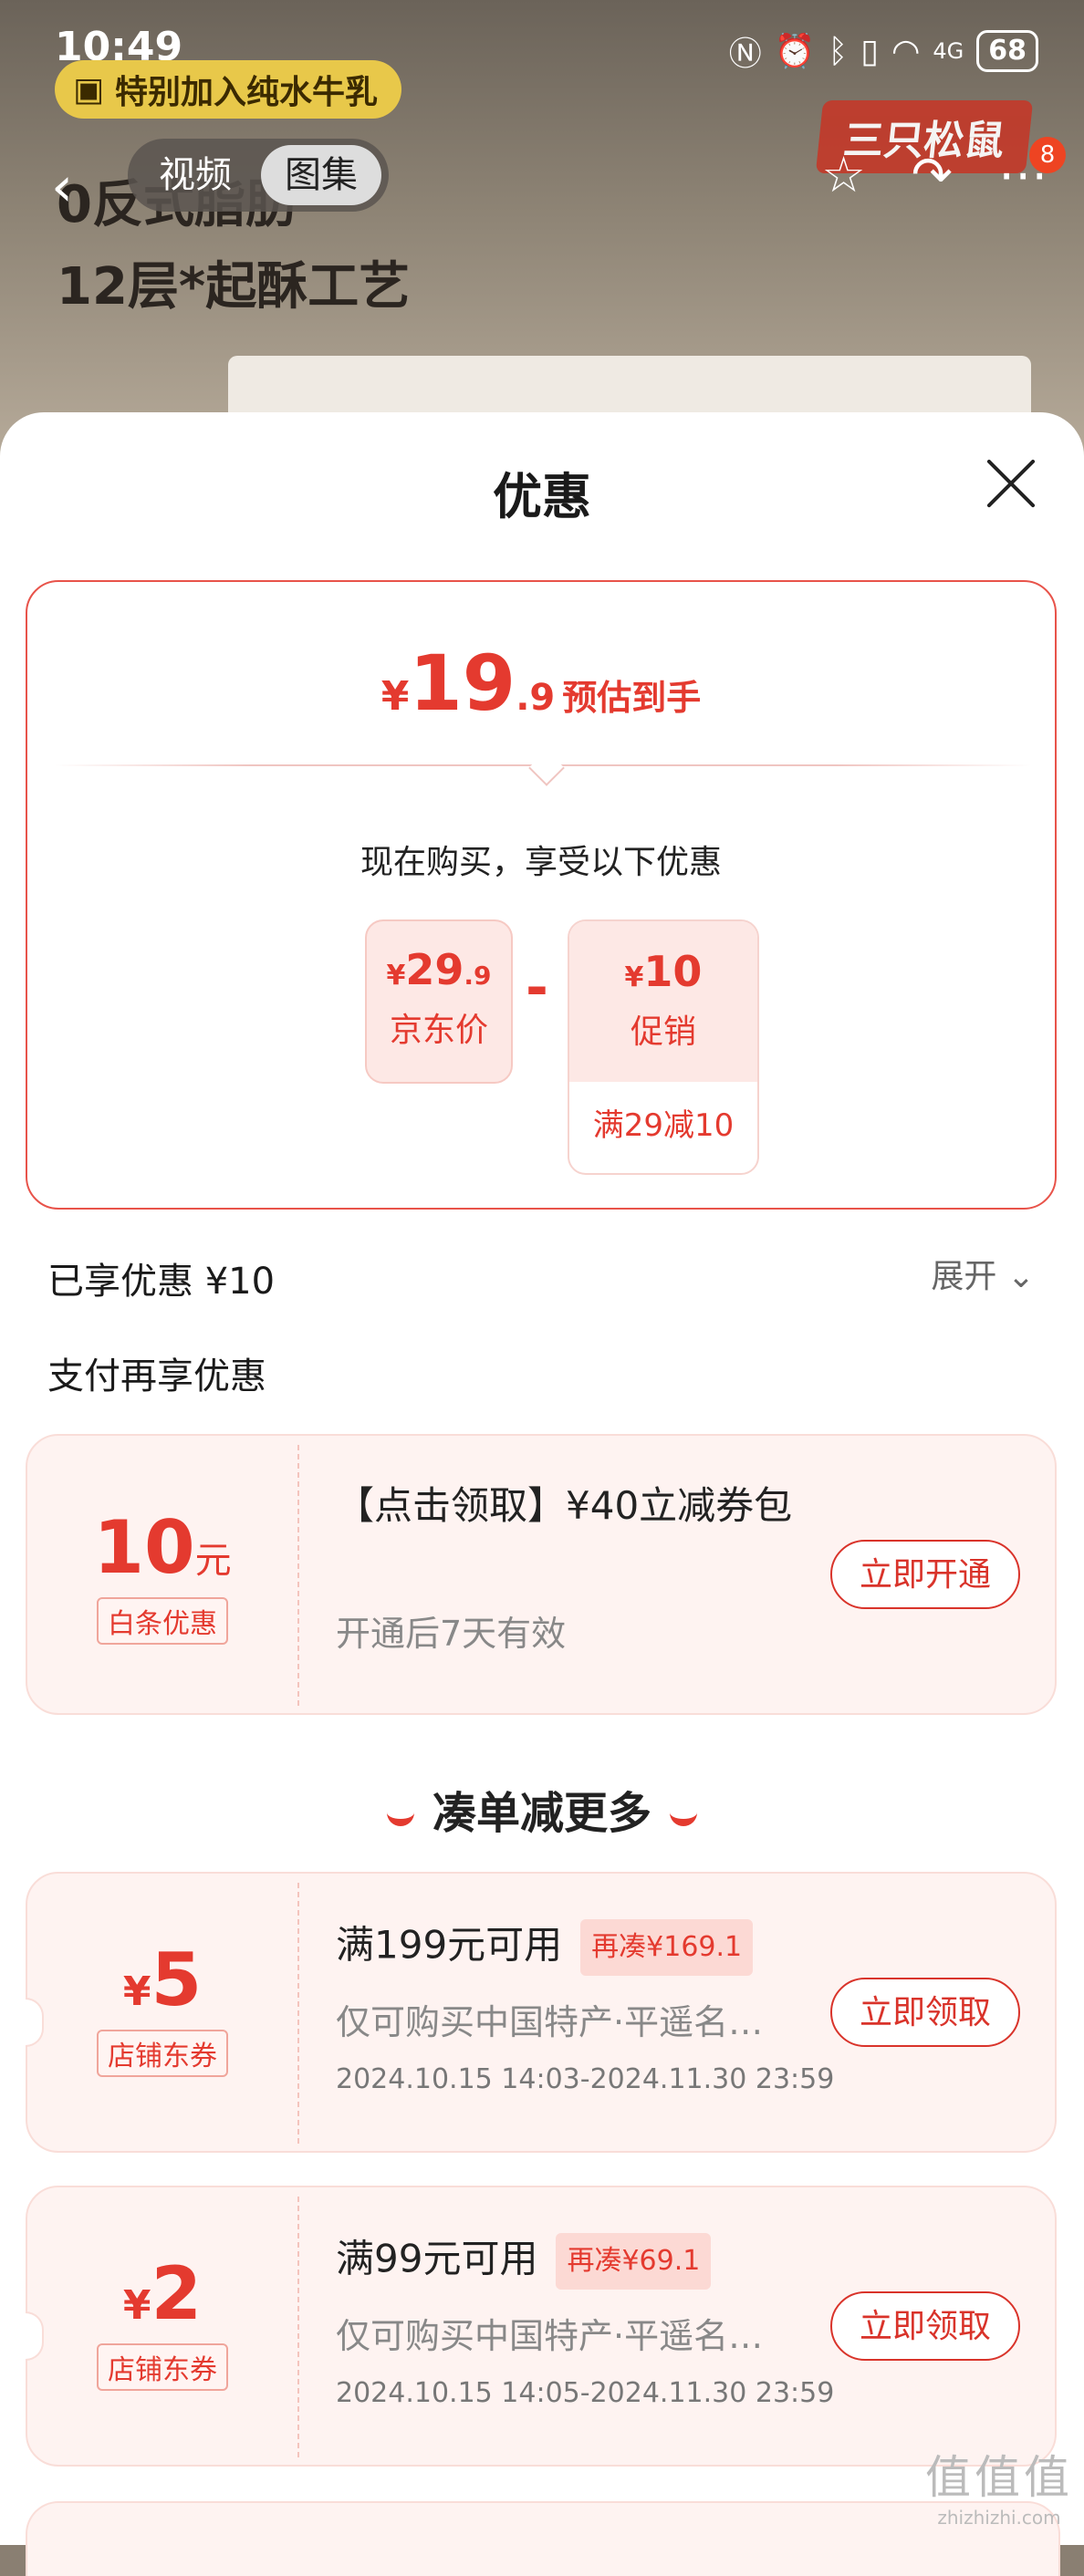  Describe the element at coordinates (434, 970) in the screenshot. I see `jd-price-integer: 29` at that location.